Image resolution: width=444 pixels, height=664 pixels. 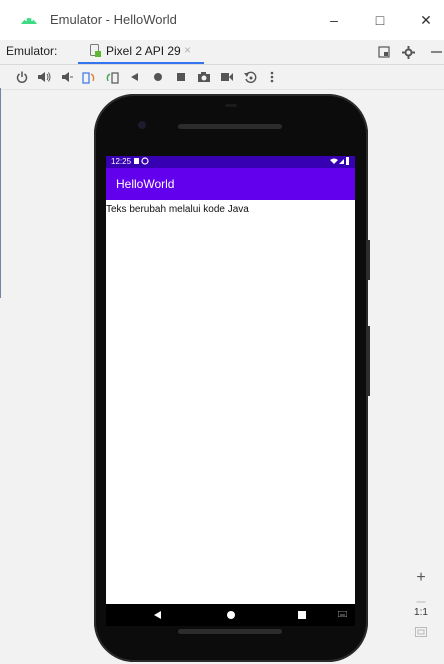 I want to click on window-title-bar: Emulator - HelloWorld – □ ✕, so click(x=222, y=20).